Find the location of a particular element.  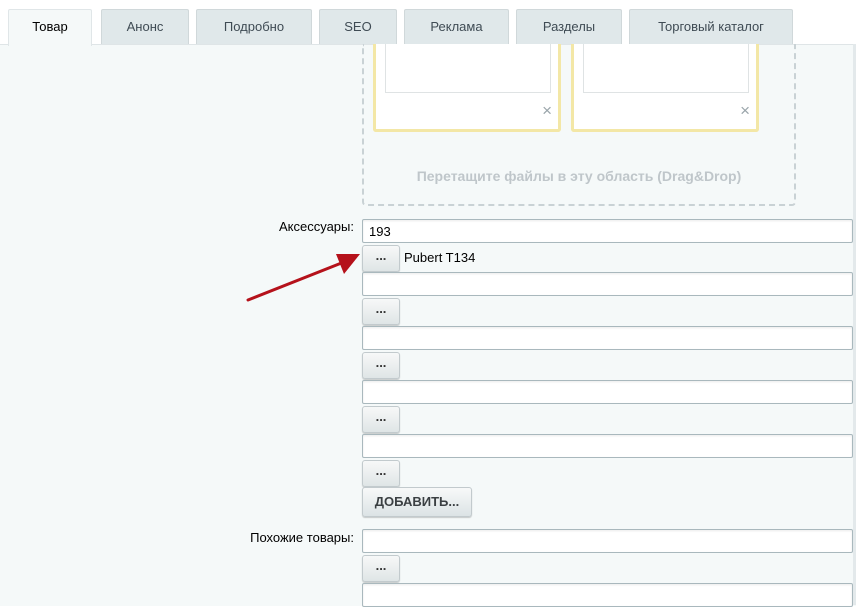

tab-trade-catalog: Торговый каталог is located at coordinates (711, 27).